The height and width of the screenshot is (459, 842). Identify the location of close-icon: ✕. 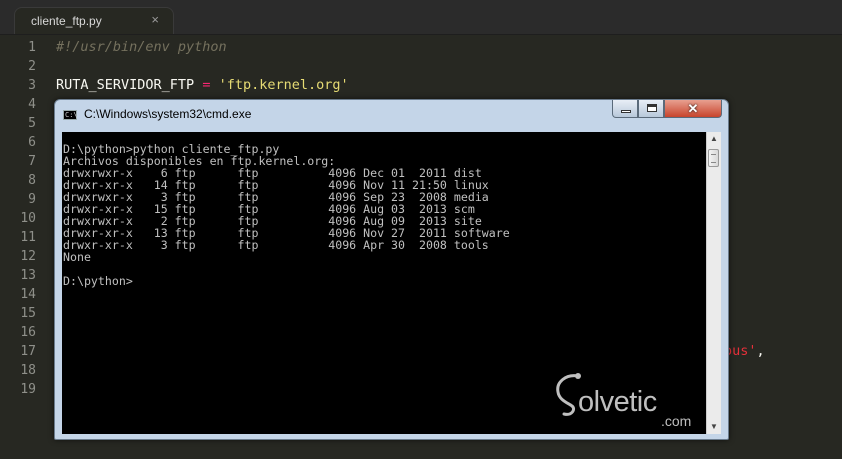
(693, 108).